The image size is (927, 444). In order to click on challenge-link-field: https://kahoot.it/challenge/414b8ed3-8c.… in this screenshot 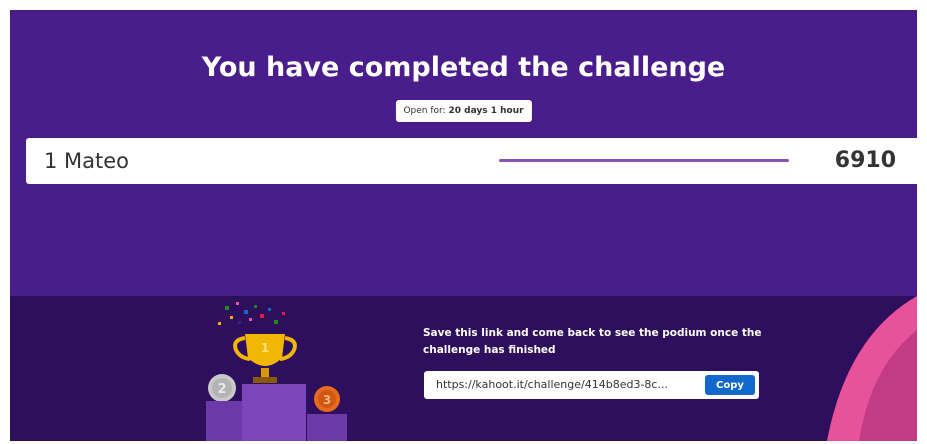, I will do `click(591, 385)`.